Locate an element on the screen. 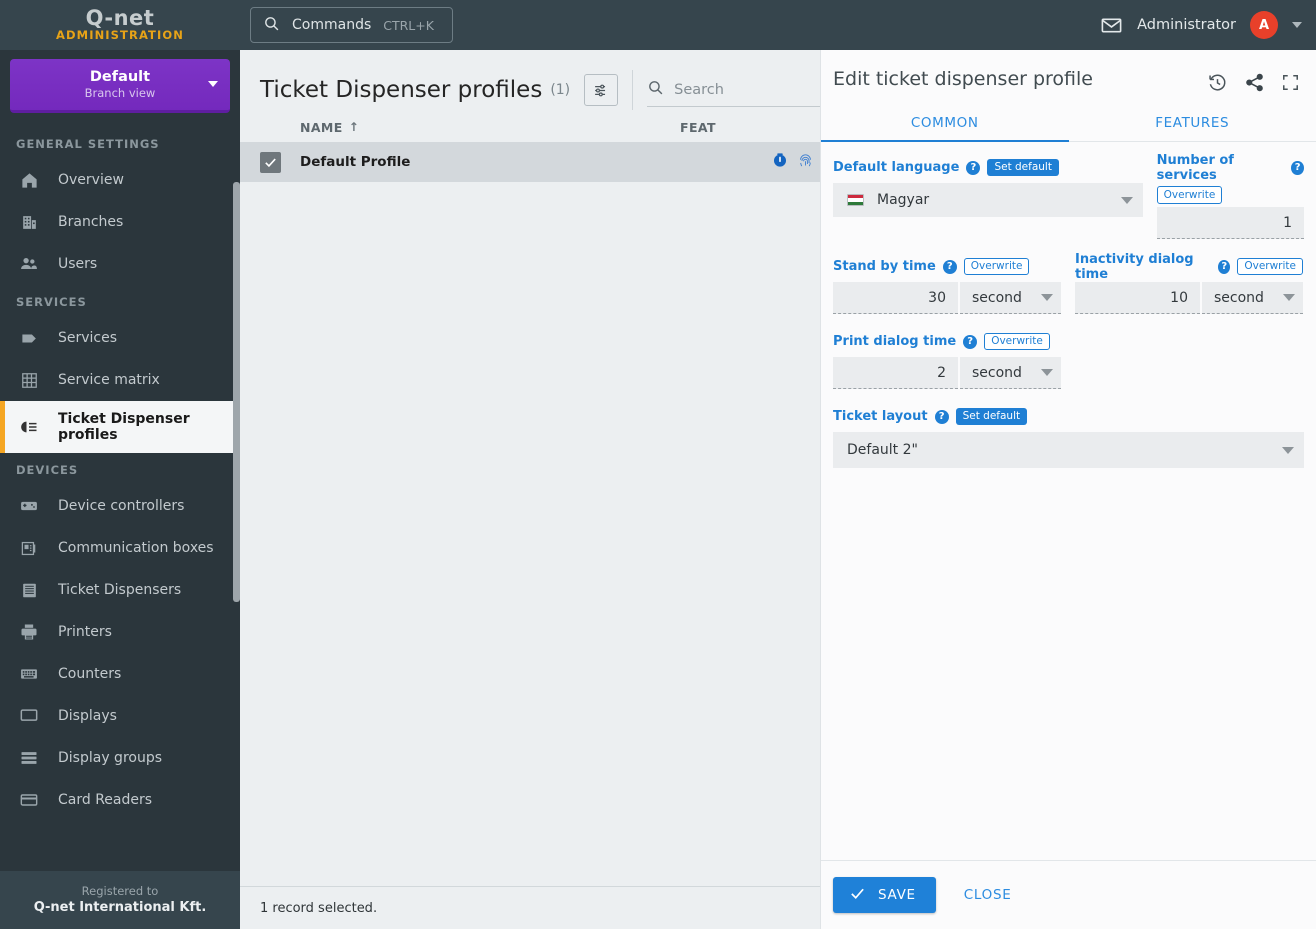  sidebar-item-label: Displays is located at coordinates (87, 716).